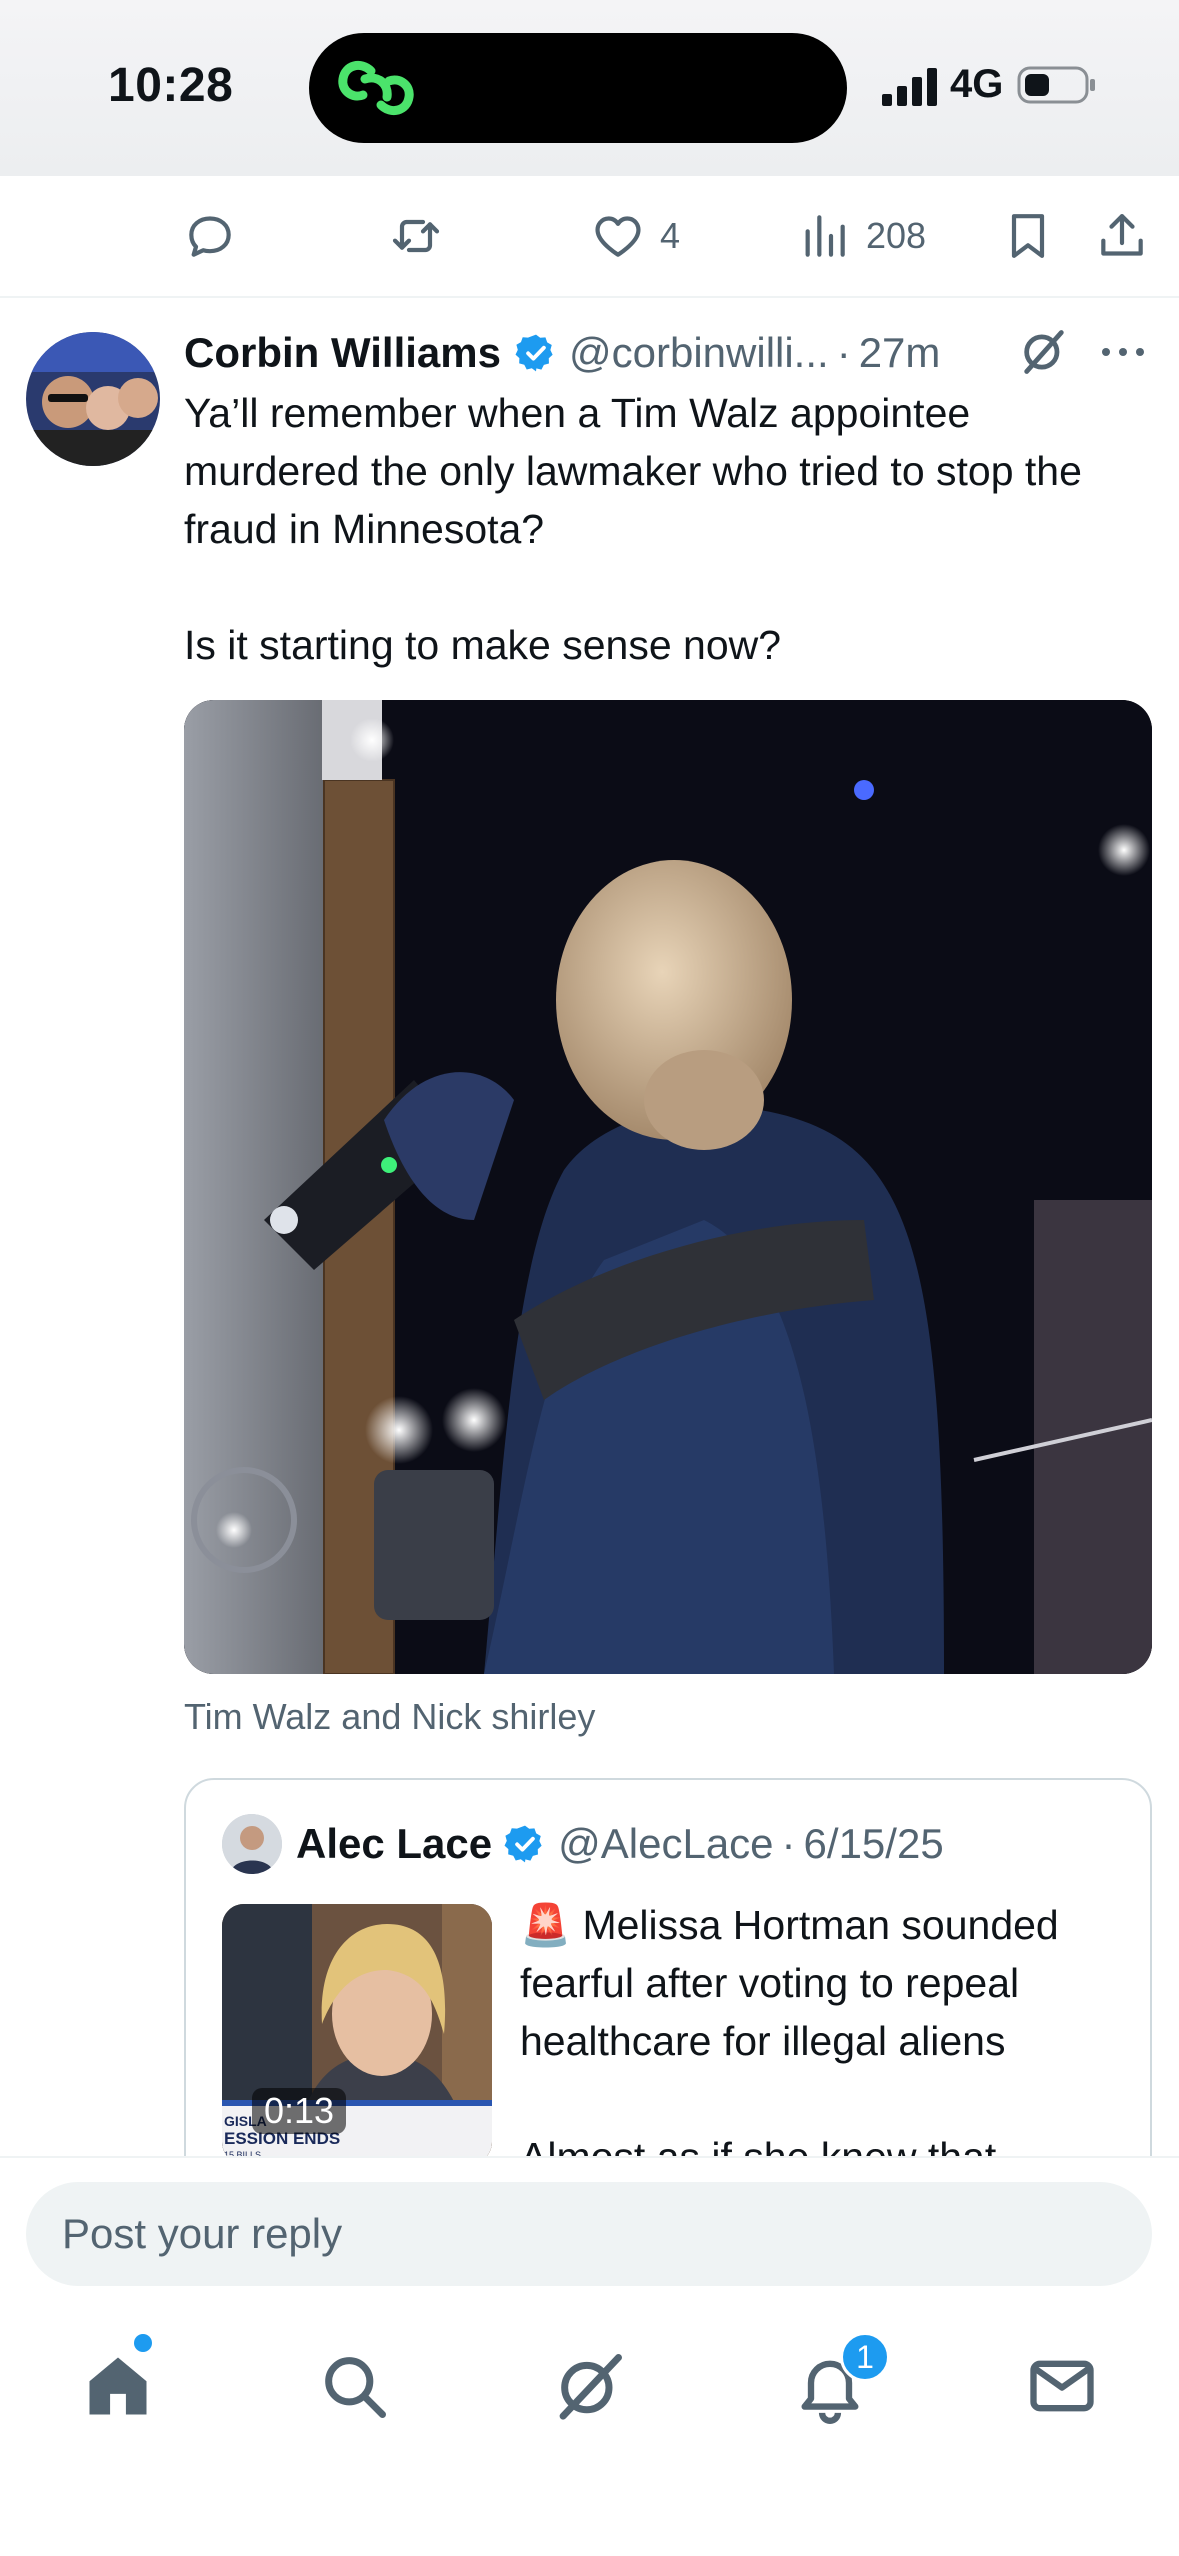 Image resolution: width=1179 pixels, height=2556 pixels. What do you see at coordinates (357, 2034) in the screenshot?
I see `quoted-video-thumbnail: GISLA ESSION ENDS 15 BILLS 0:13` at bounding box center [357, 2034].